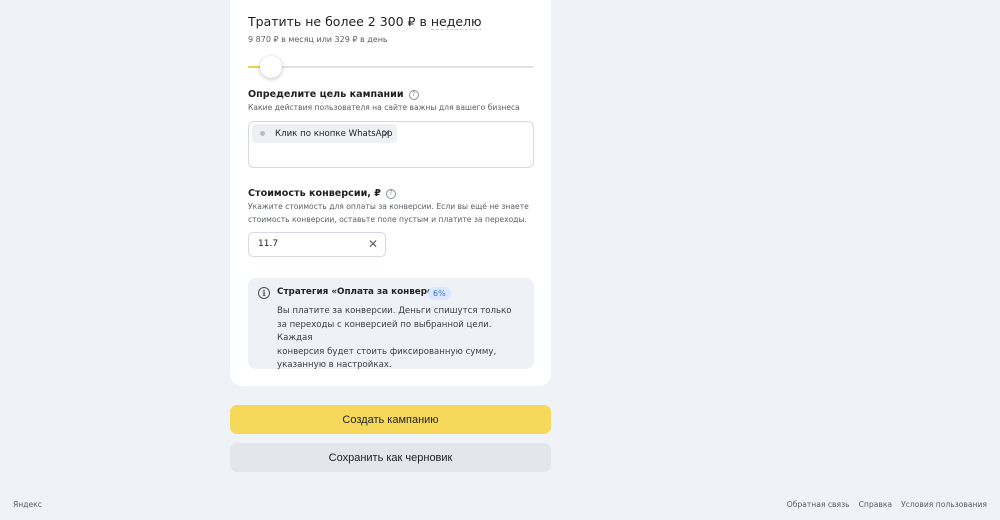 The height and width of the screenshot is (520, 1000). I want to click on clear-icon: ✕, so click(373, 244).